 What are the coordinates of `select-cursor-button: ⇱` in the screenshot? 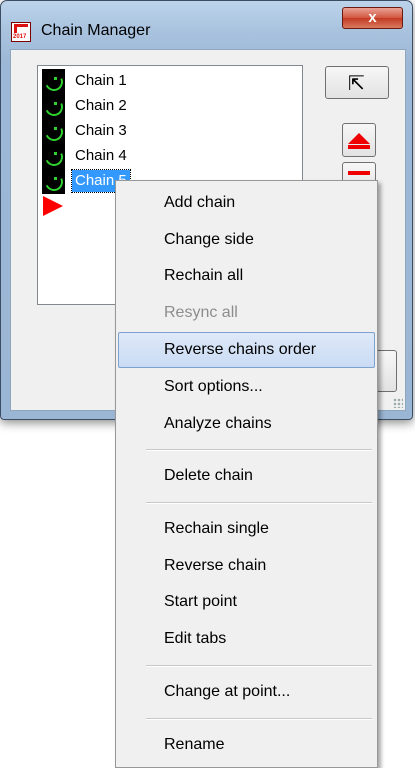 It's located at (357, 82).